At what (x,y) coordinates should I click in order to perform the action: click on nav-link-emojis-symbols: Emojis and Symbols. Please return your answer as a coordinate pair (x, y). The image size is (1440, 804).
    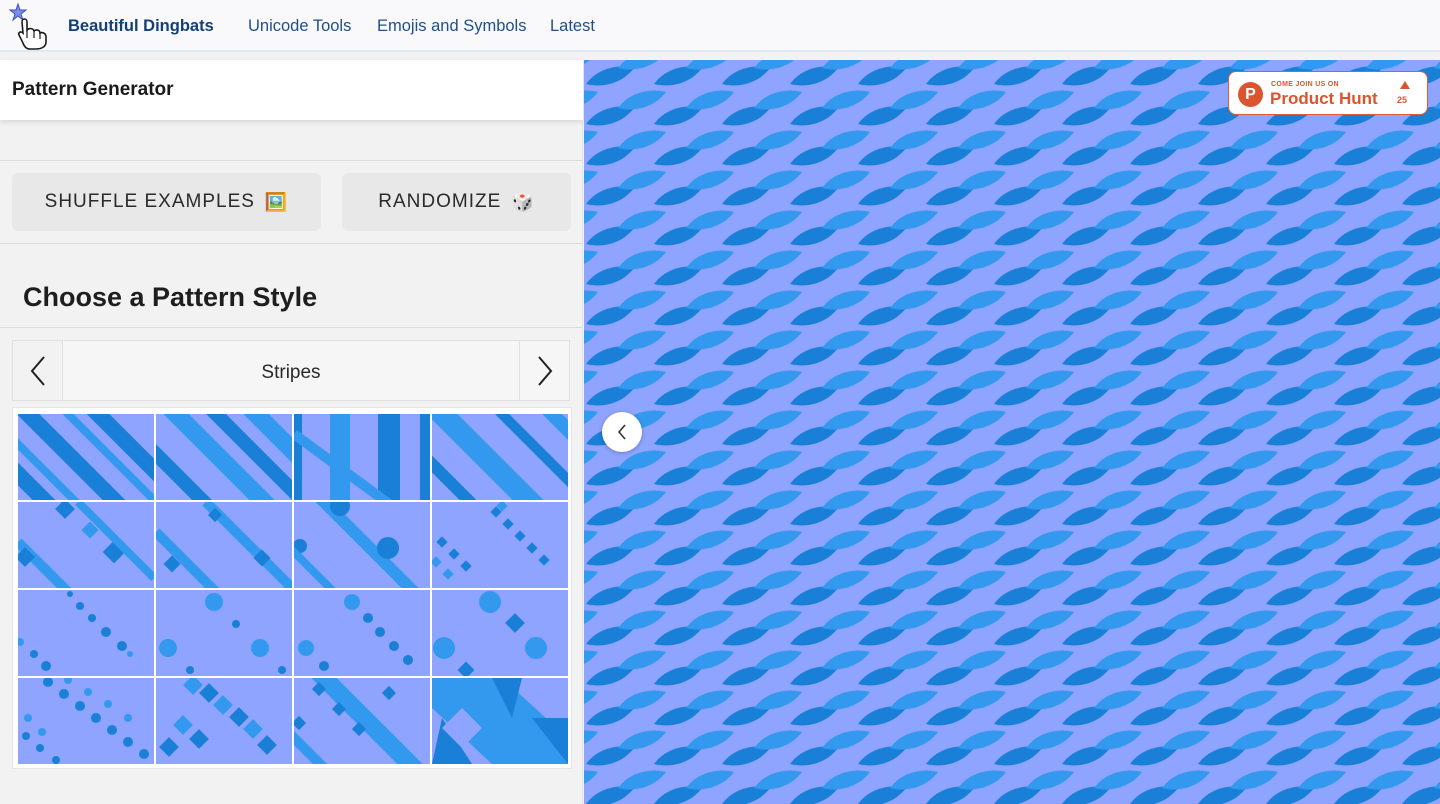
    Looking at the image, I should click on (451, 26).